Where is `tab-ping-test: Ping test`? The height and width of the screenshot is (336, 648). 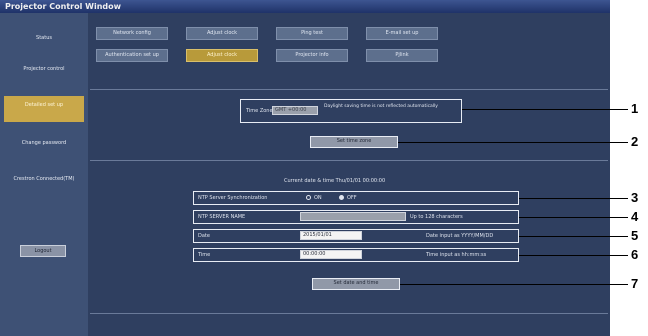
tab-ping-test: Ping test is located at coordinates (312, 33).